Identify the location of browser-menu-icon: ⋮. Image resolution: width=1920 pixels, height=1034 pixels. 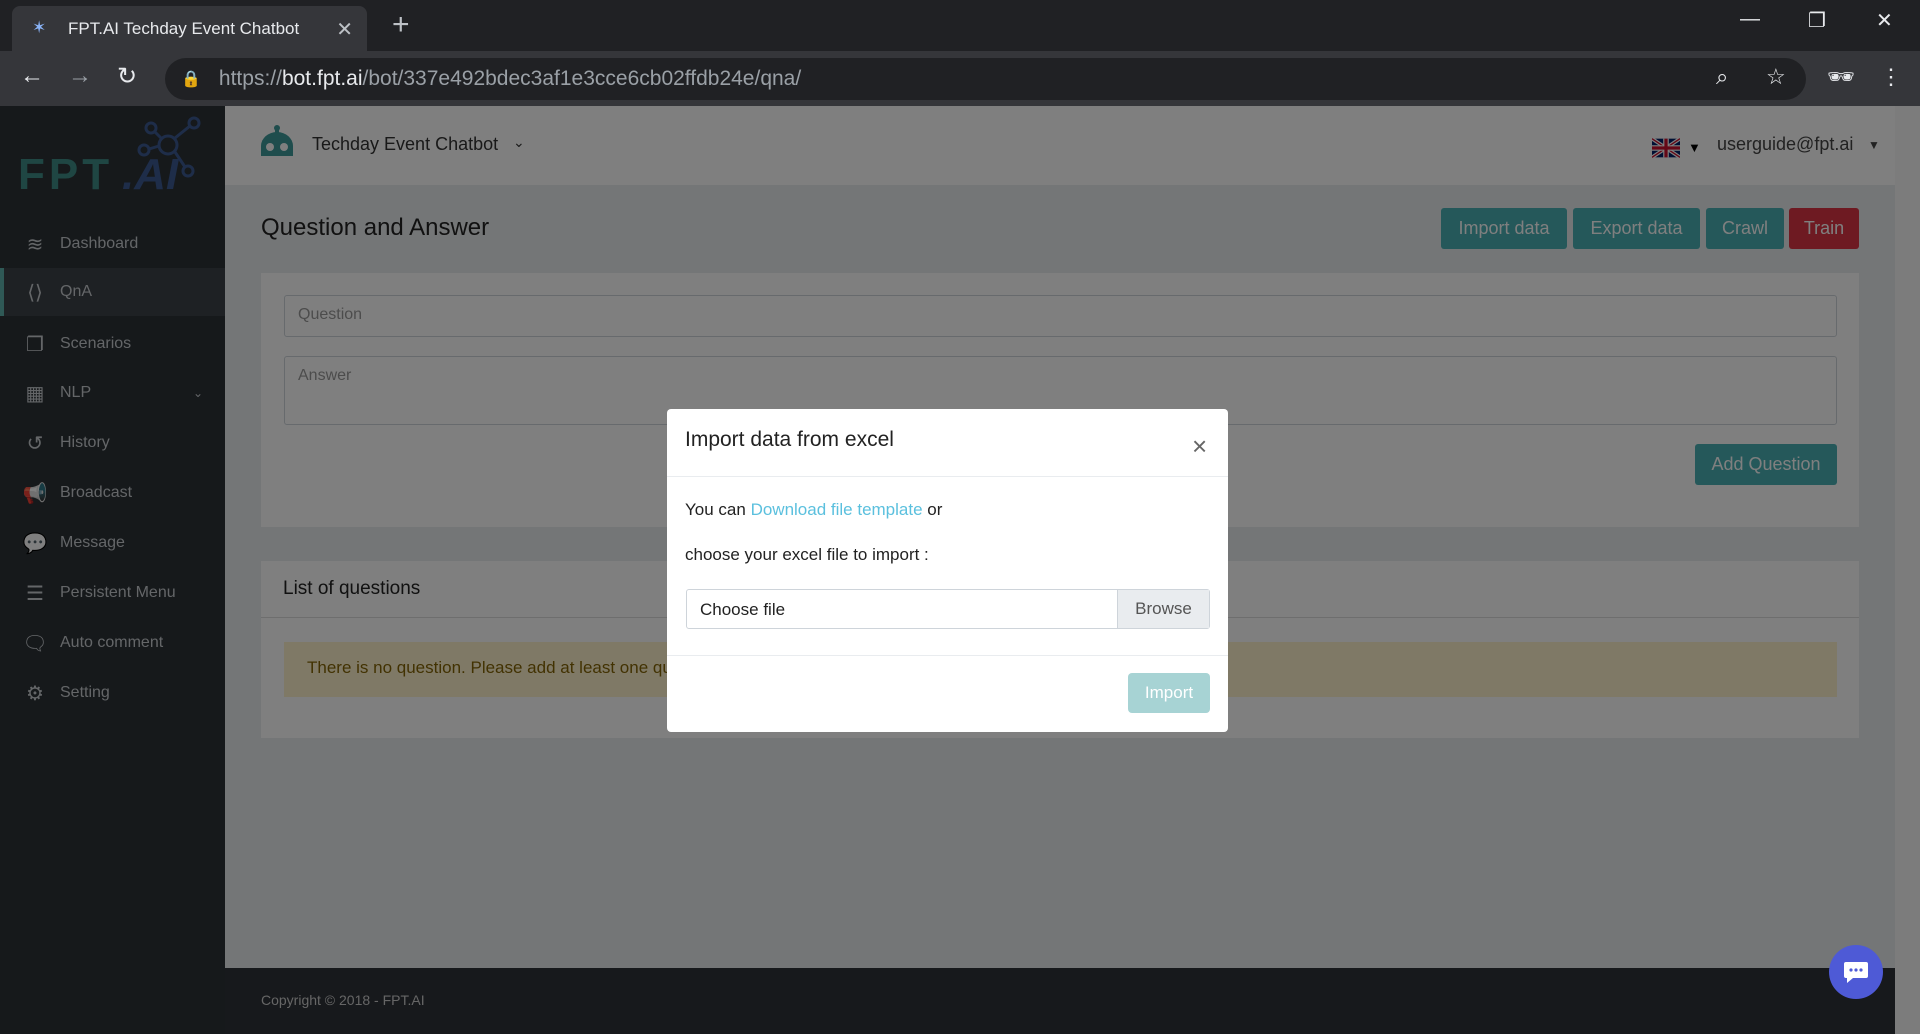
(1891, 77).